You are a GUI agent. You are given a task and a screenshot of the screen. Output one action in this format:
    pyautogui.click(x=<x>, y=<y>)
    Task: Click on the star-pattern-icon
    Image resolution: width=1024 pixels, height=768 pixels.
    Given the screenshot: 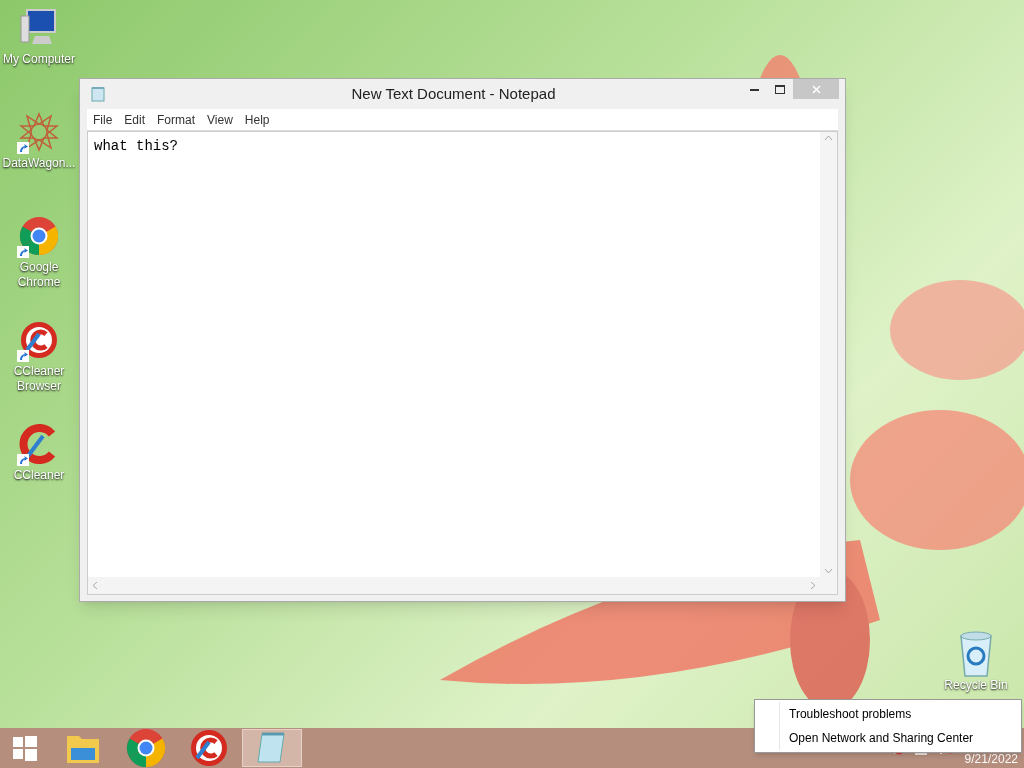 What is the action you would take?
    pyautogui.click(x=39, y=132)
    